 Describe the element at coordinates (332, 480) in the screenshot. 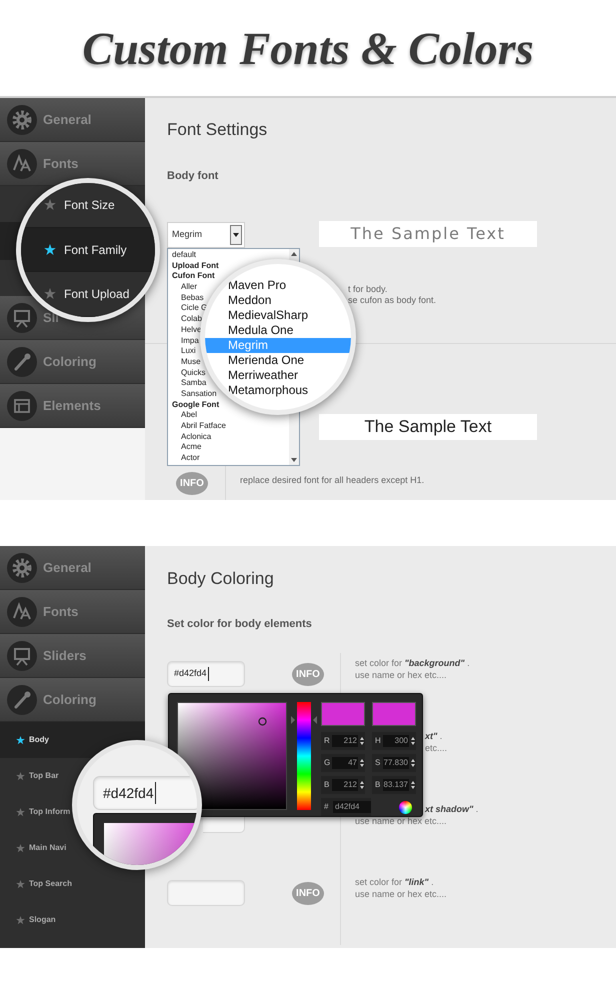

I see `hint-text: replace desired font for all headers except H1.` at that location.